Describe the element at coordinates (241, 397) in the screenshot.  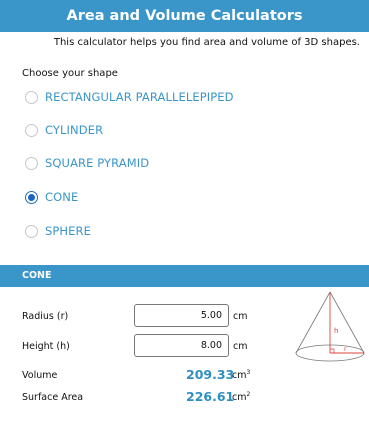
I see `surface-area-unit: cm2` at that location.